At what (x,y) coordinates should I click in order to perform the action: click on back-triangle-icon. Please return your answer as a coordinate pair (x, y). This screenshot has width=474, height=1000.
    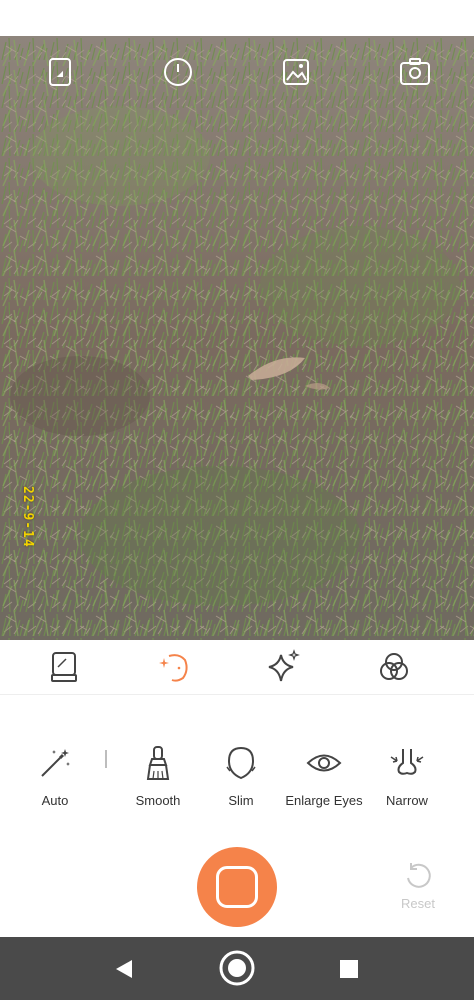
    Looking at the image, I should click on (124, 969).